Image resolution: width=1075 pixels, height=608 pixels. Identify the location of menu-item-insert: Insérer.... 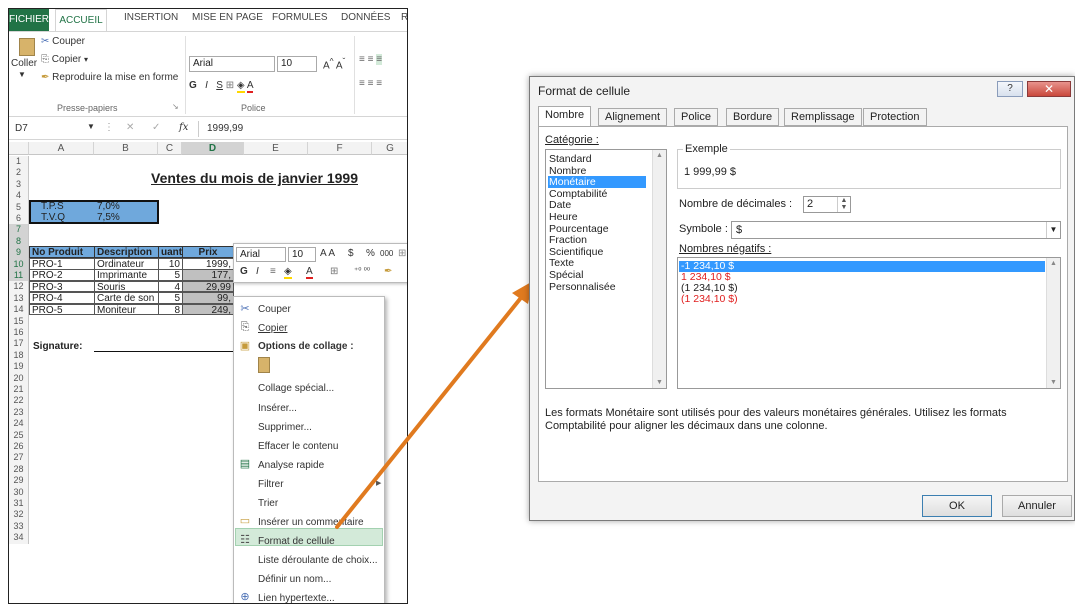
(277, 408).